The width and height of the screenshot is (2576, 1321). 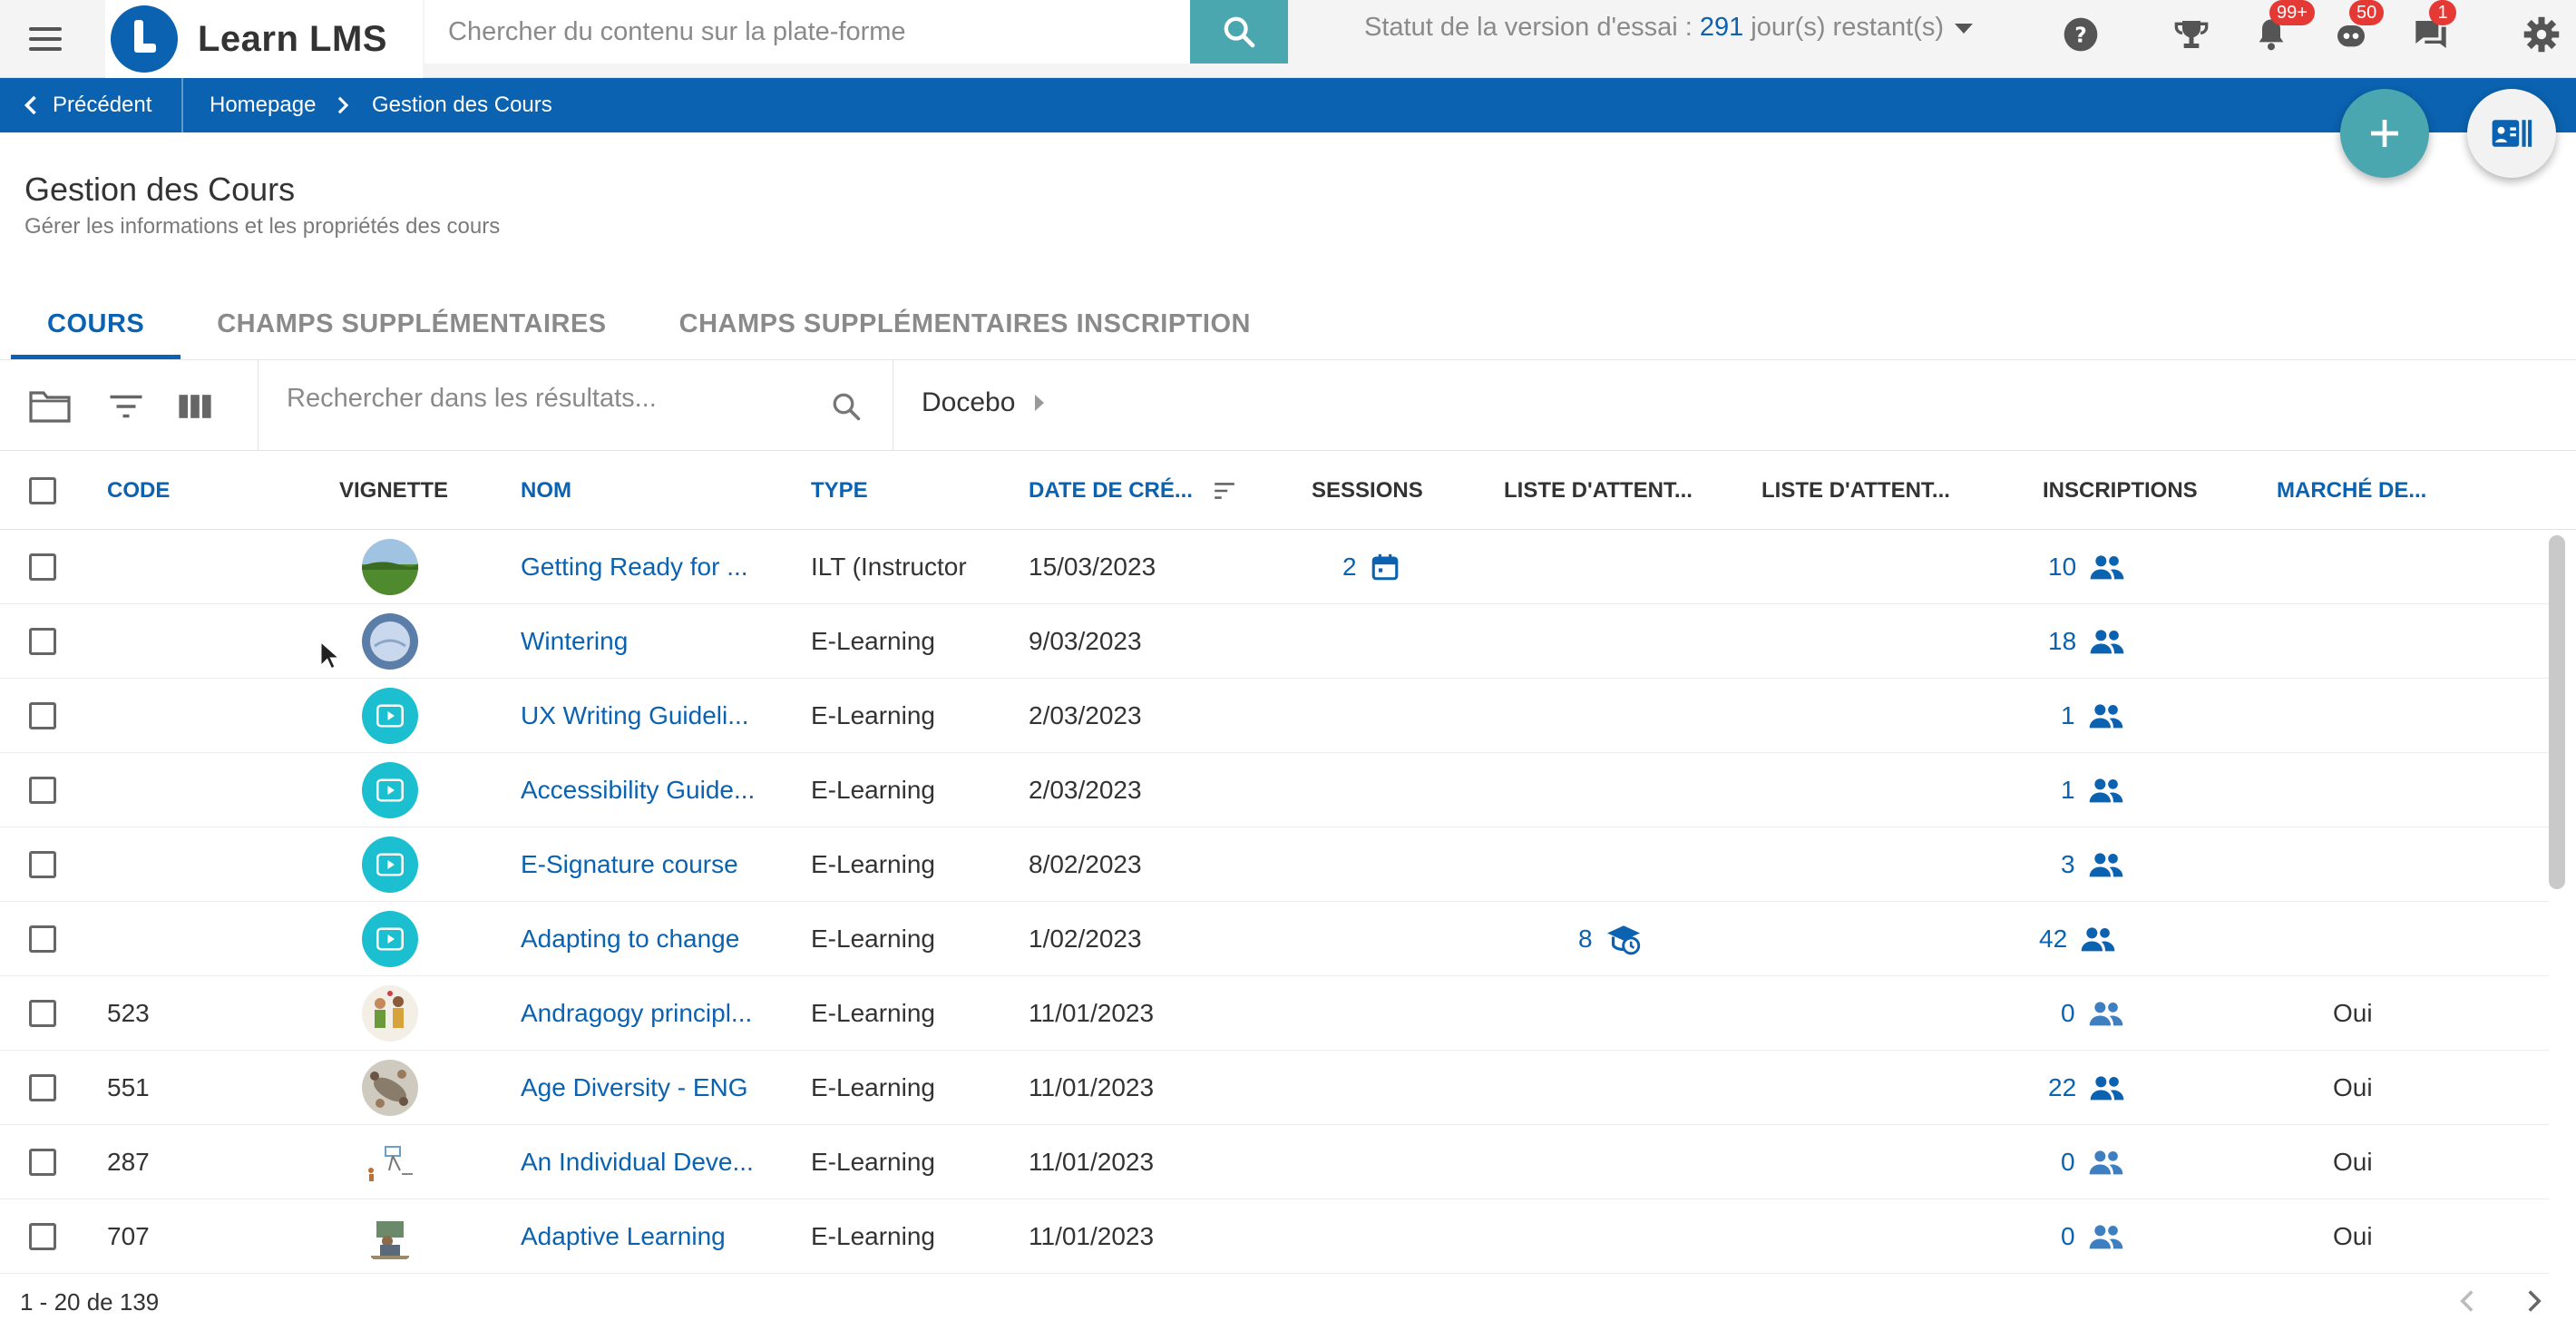 What do you see at coordinates (138, 491) in the screenshot?
I see `column-header-code: CODE` at bounding box center [138, 491].